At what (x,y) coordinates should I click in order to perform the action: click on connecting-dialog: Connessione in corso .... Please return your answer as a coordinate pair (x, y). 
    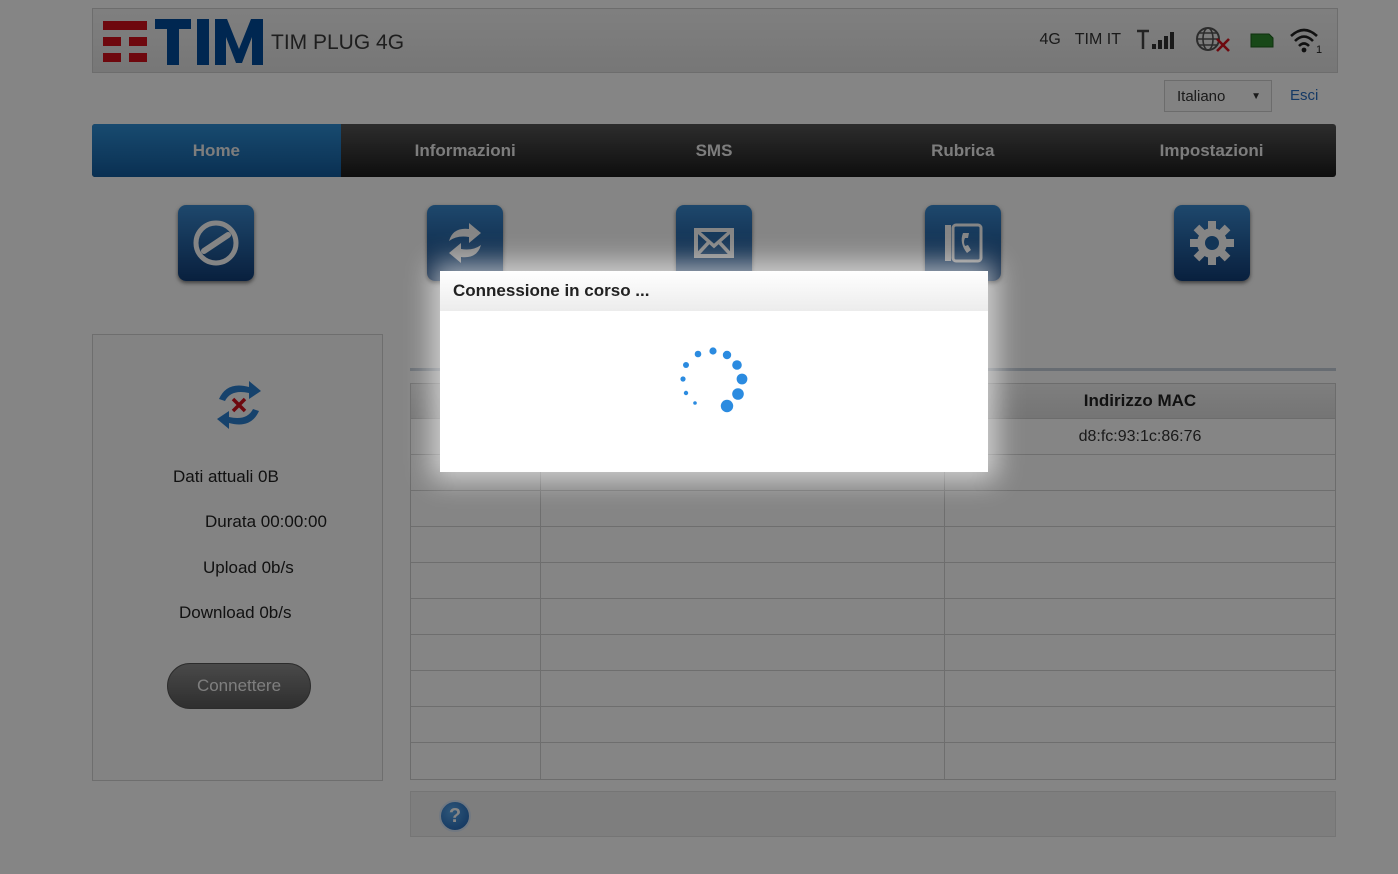
    Looking at the image, I should click on (714, 371).